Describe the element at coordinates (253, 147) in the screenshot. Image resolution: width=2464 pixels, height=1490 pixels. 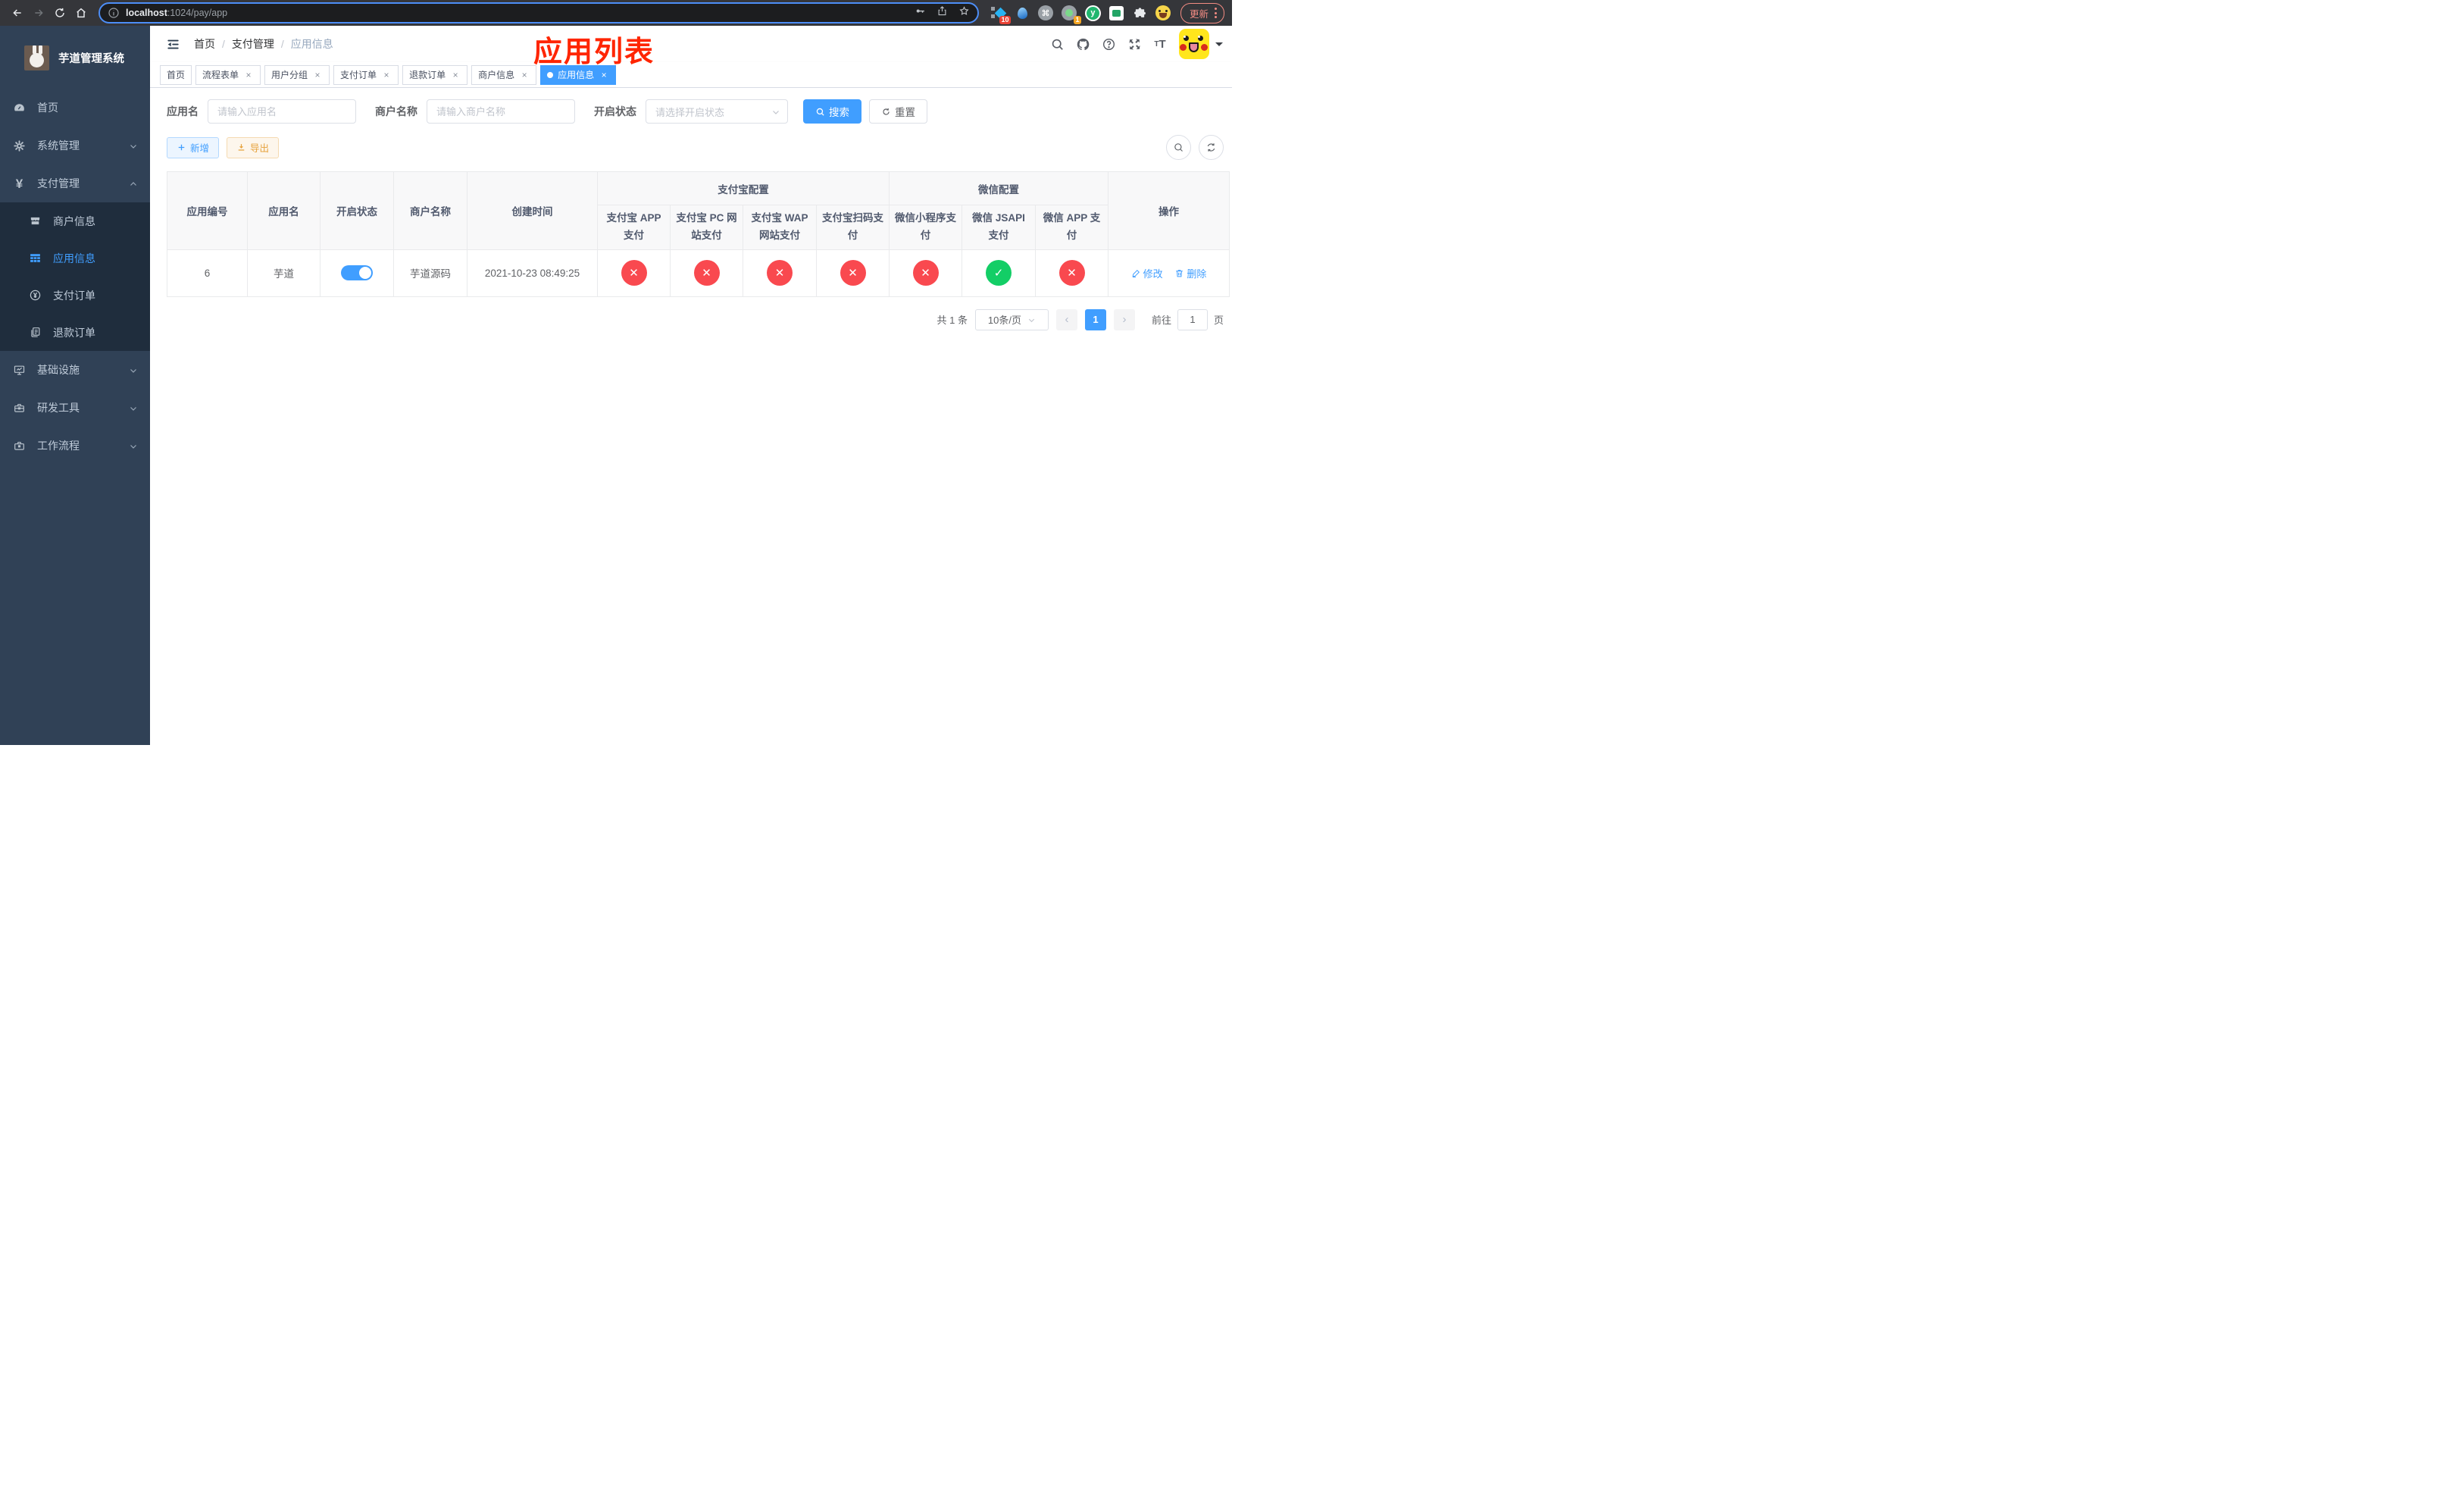
I see `export-button: 导出` at that location.